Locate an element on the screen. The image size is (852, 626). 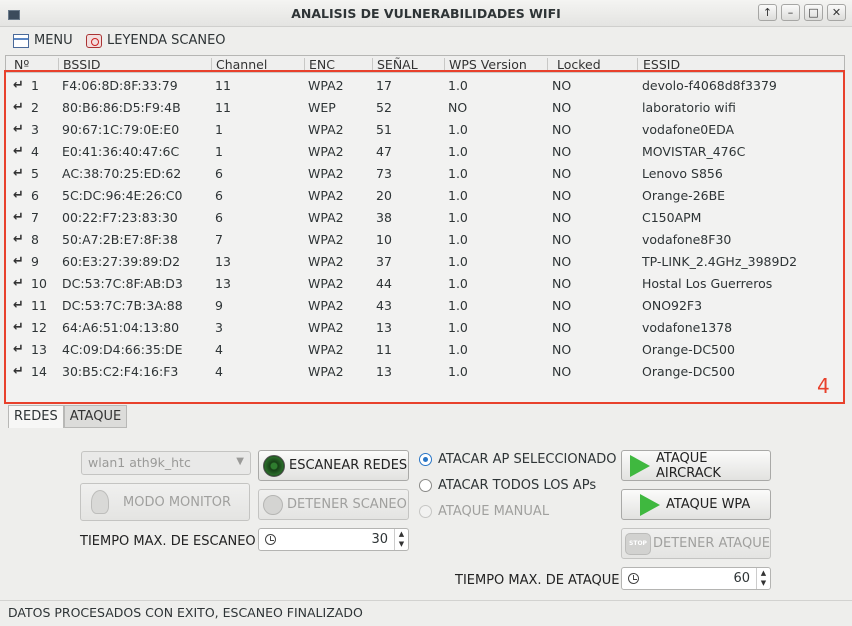
col-header-bssid: BSSID is located at coordinates (82, 64).